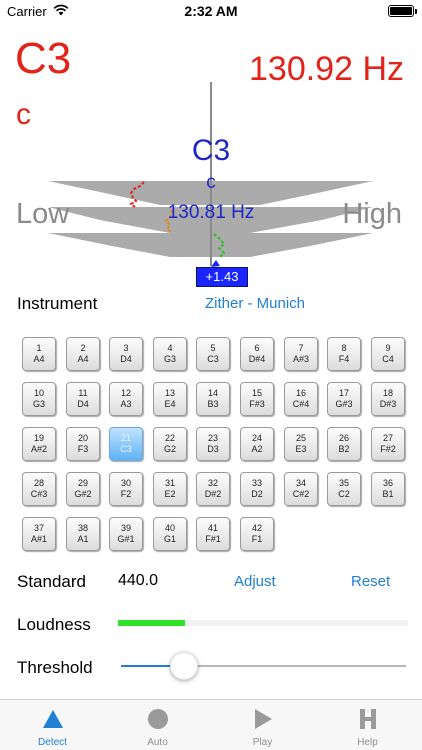 This screenshot has height=750, width=422. Describe the element at coordinates (83, 539) in the screenshot. I see `string-key-note: A1` at that location.